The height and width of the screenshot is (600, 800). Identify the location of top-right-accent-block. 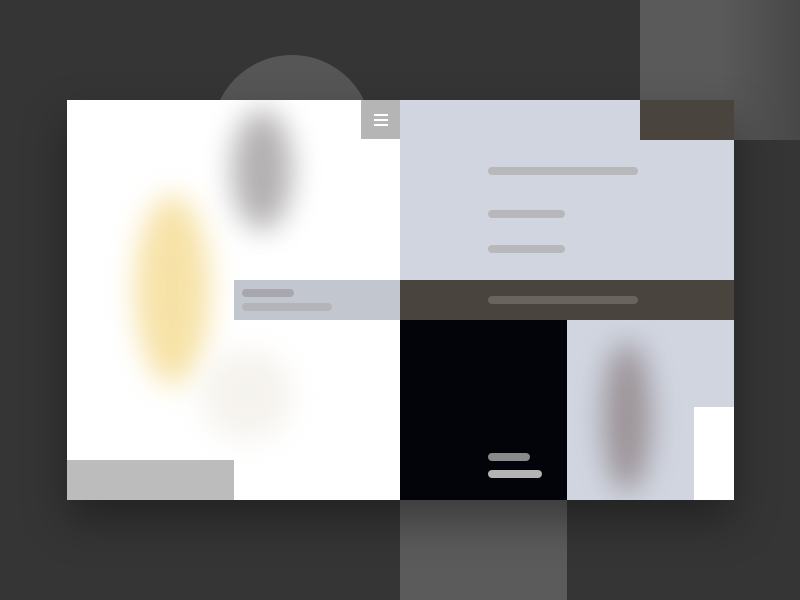
(687, 120).